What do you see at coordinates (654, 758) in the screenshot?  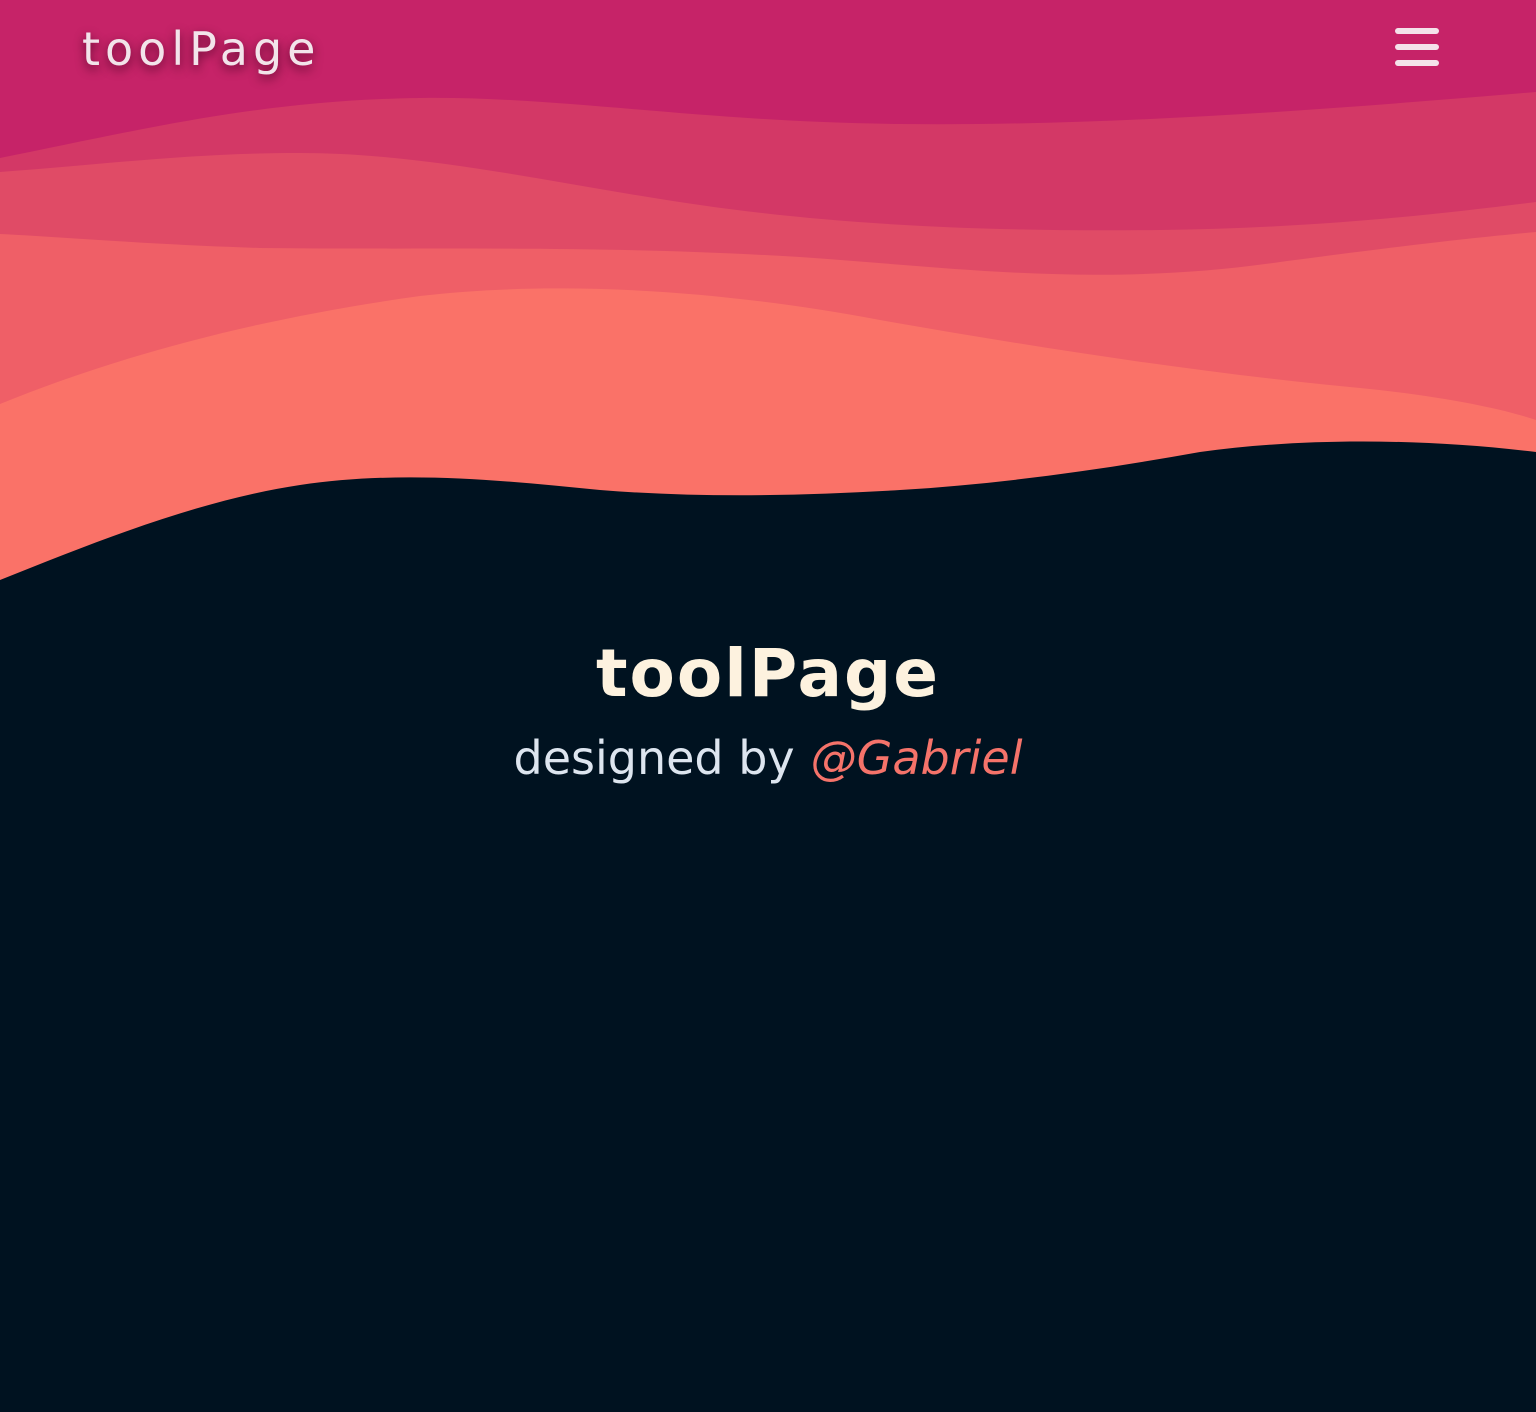 I see `credit-prefix: designed by` at bounding box center [654, 758].